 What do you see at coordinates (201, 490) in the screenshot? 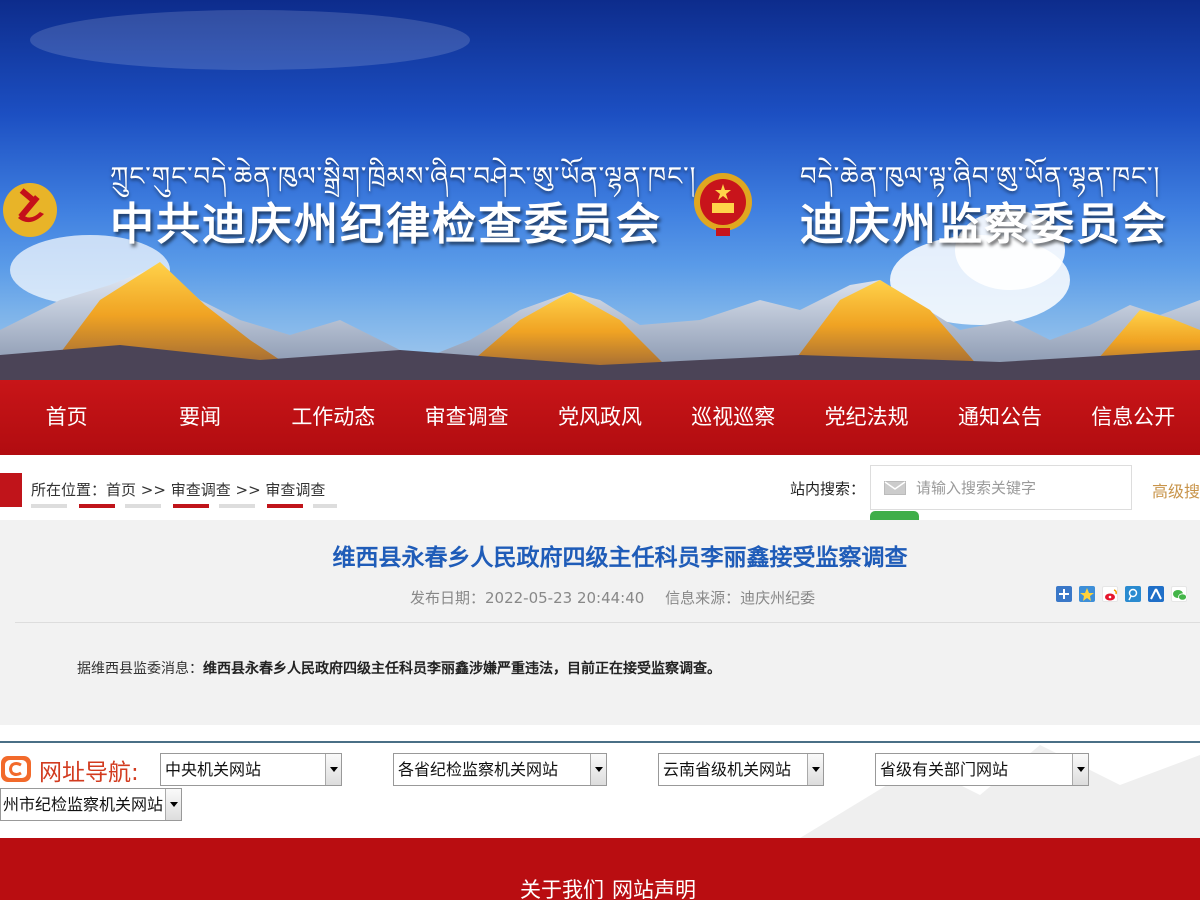
I see `breadcrumb-level1-link: 审查调查` at bounding box center [201, 490].